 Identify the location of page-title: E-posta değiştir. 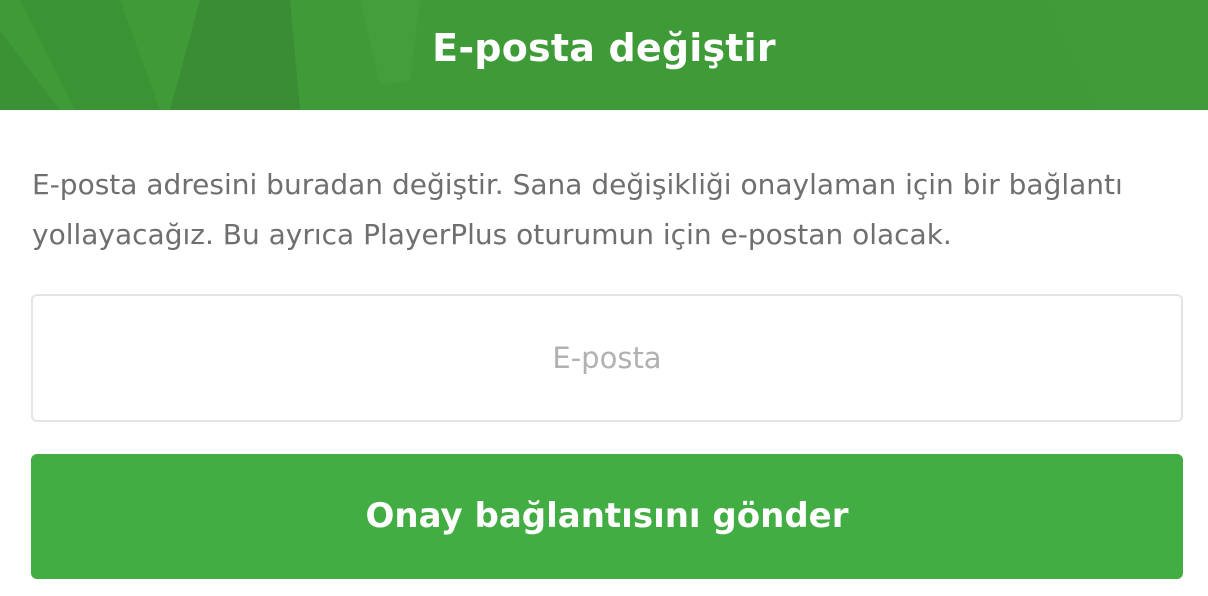
(604, 48).